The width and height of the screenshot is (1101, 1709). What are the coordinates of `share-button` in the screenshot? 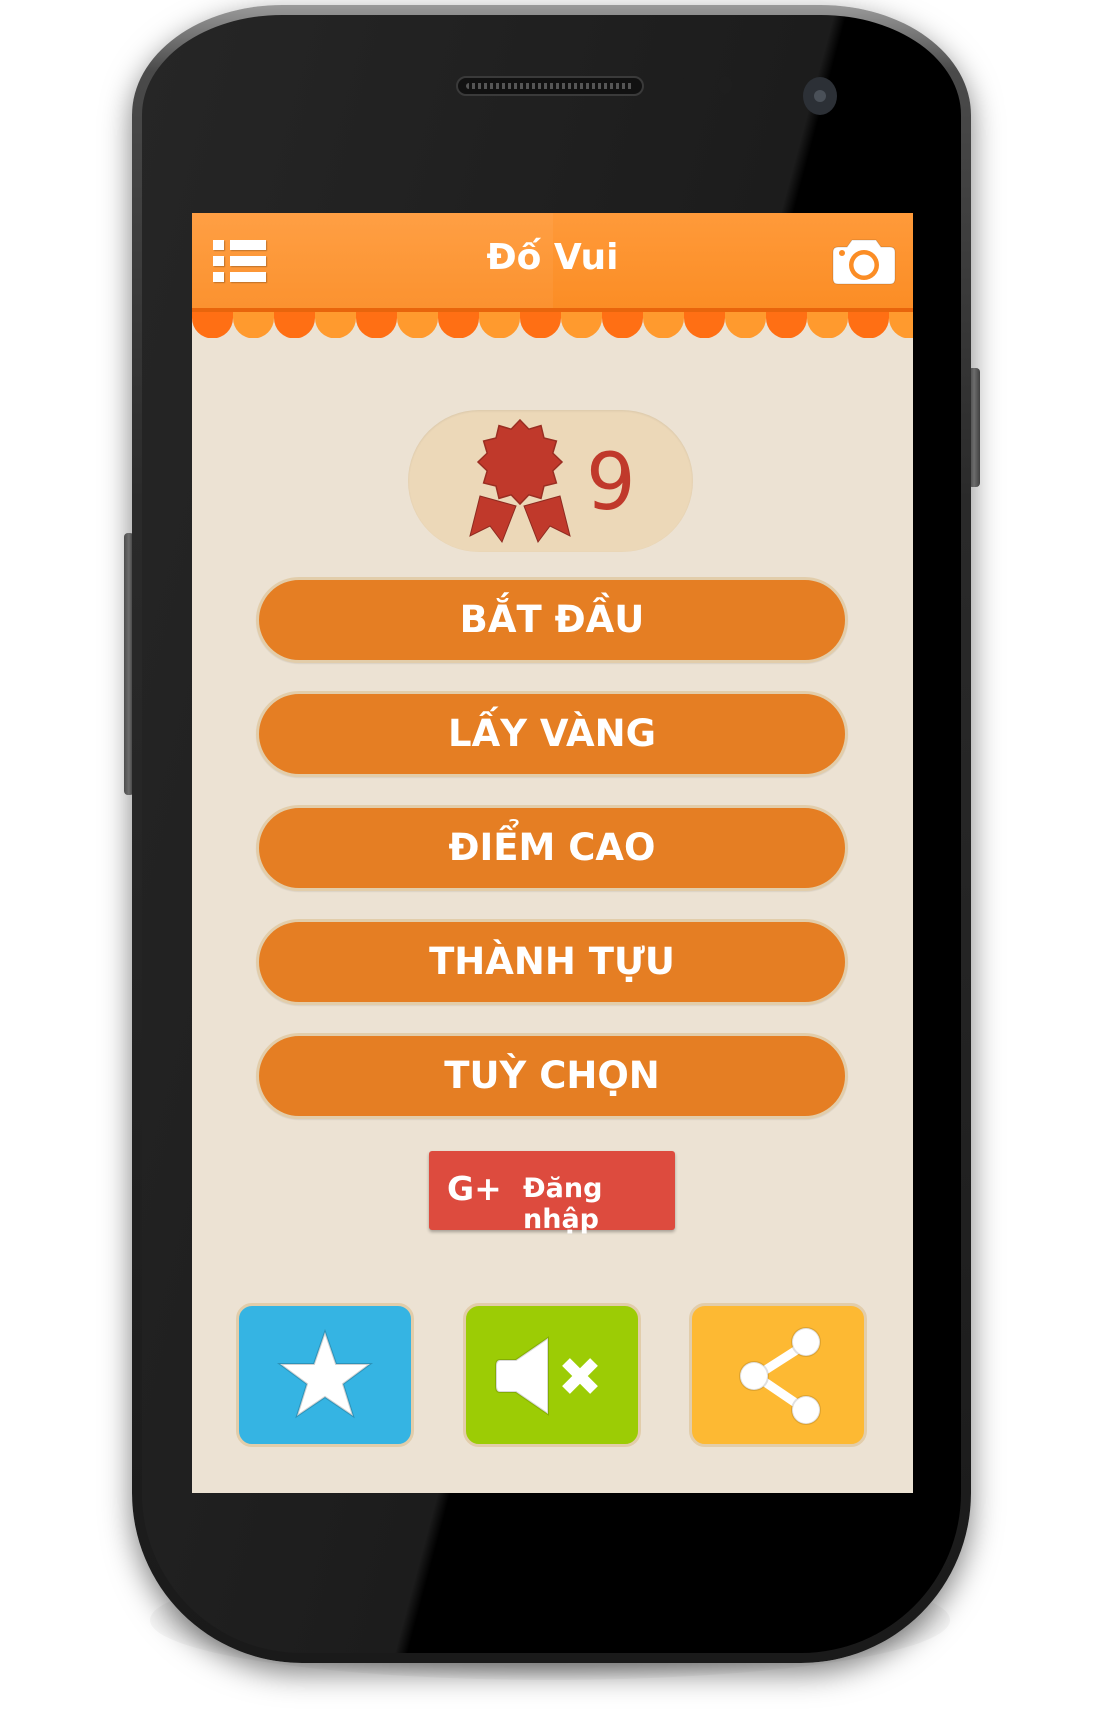 It's located at (778, 1375).